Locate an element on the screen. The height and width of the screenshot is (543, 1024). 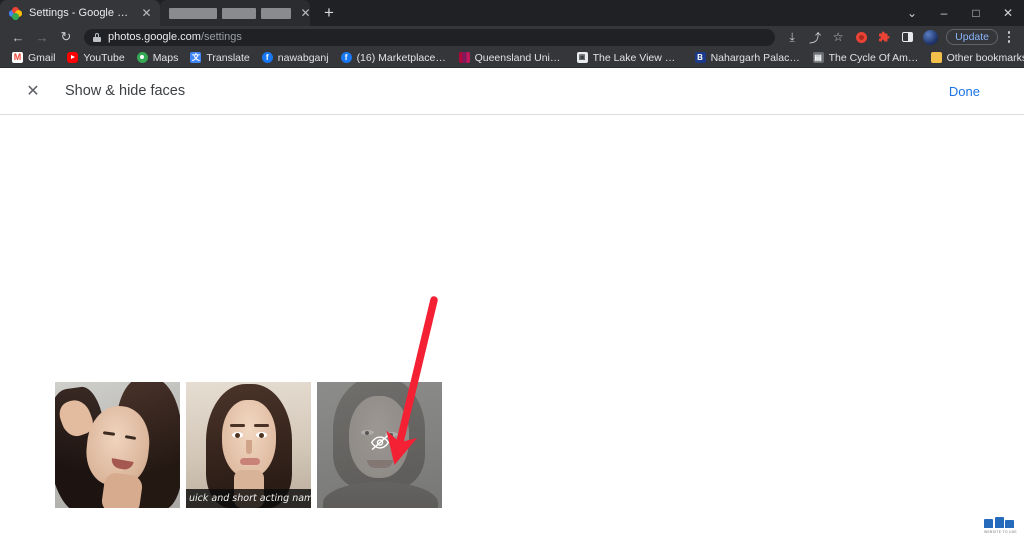
watermark-text: WEBSITE TO USE is located at coordinates (1000, 531).